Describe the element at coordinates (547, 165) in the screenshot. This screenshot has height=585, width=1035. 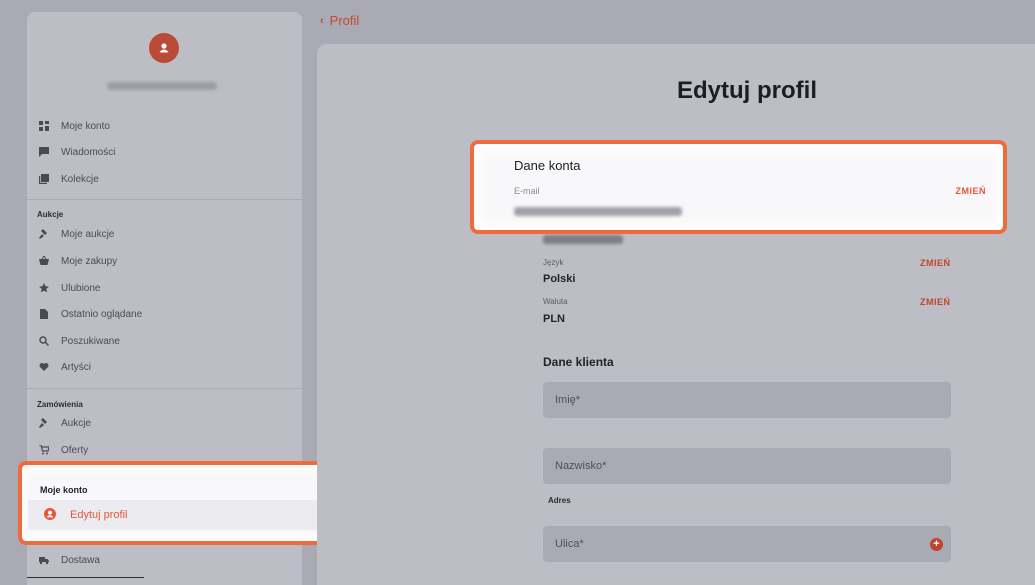
I see `dane-konta-title: Dane konta` at that location.